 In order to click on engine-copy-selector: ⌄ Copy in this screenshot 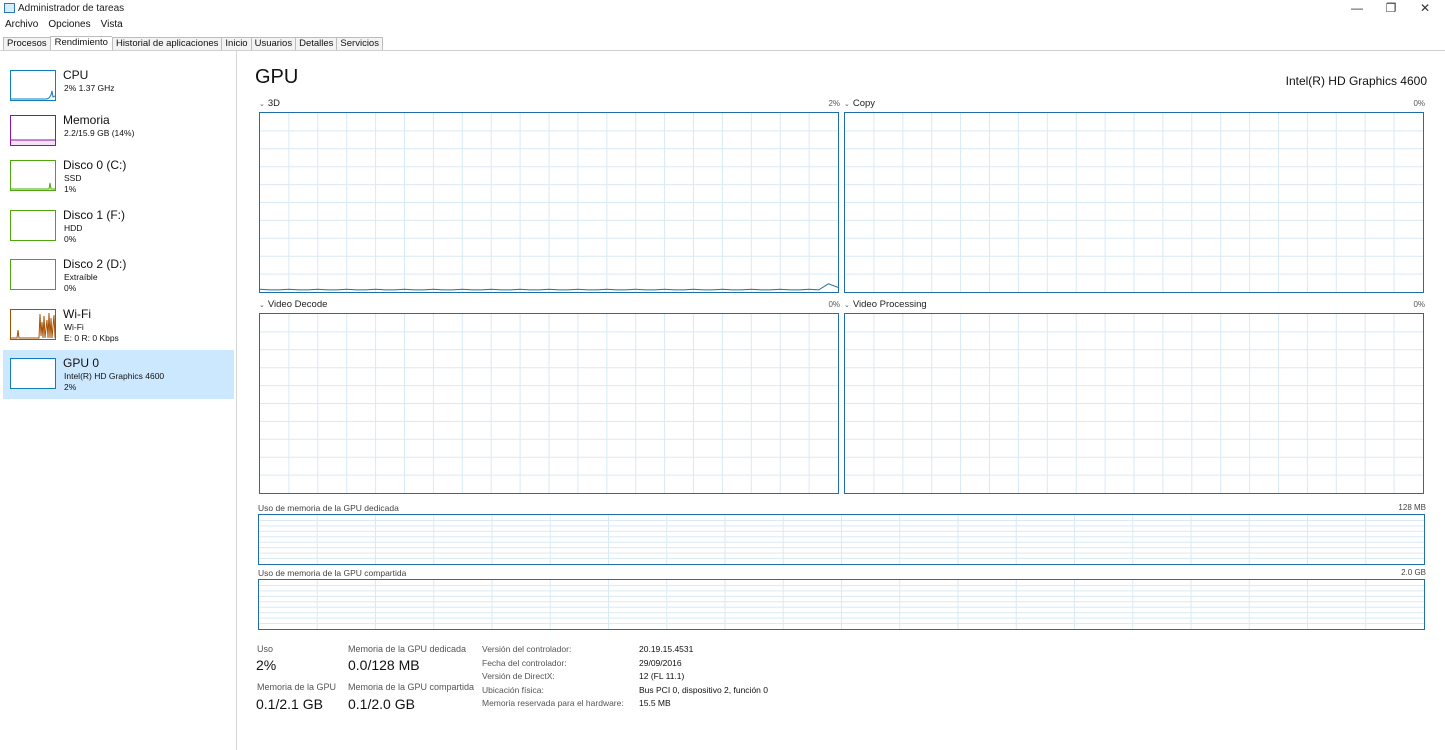, I will do `click(859, 103)`.